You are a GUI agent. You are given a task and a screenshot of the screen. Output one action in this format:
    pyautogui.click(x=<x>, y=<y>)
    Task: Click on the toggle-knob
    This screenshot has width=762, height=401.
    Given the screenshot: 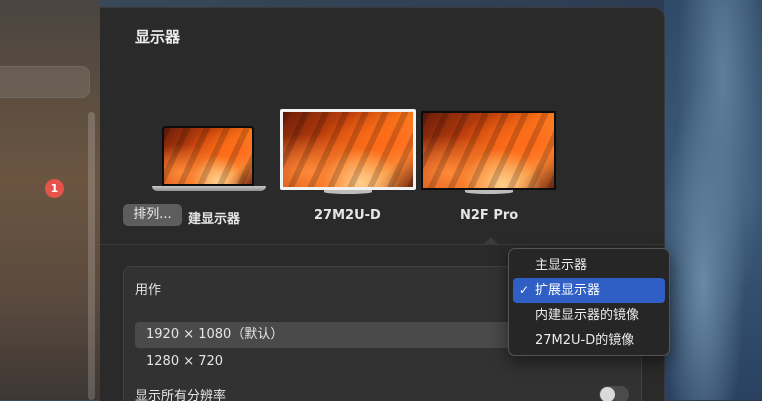 What is the action you would take?
    pyautogui.click(x=607, y=394)
    